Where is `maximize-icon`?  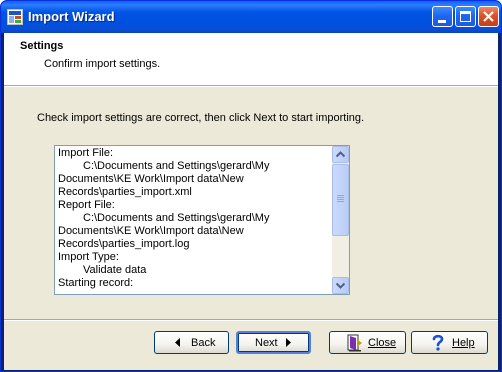 maximize-icon is located at coordinates (465, 16).